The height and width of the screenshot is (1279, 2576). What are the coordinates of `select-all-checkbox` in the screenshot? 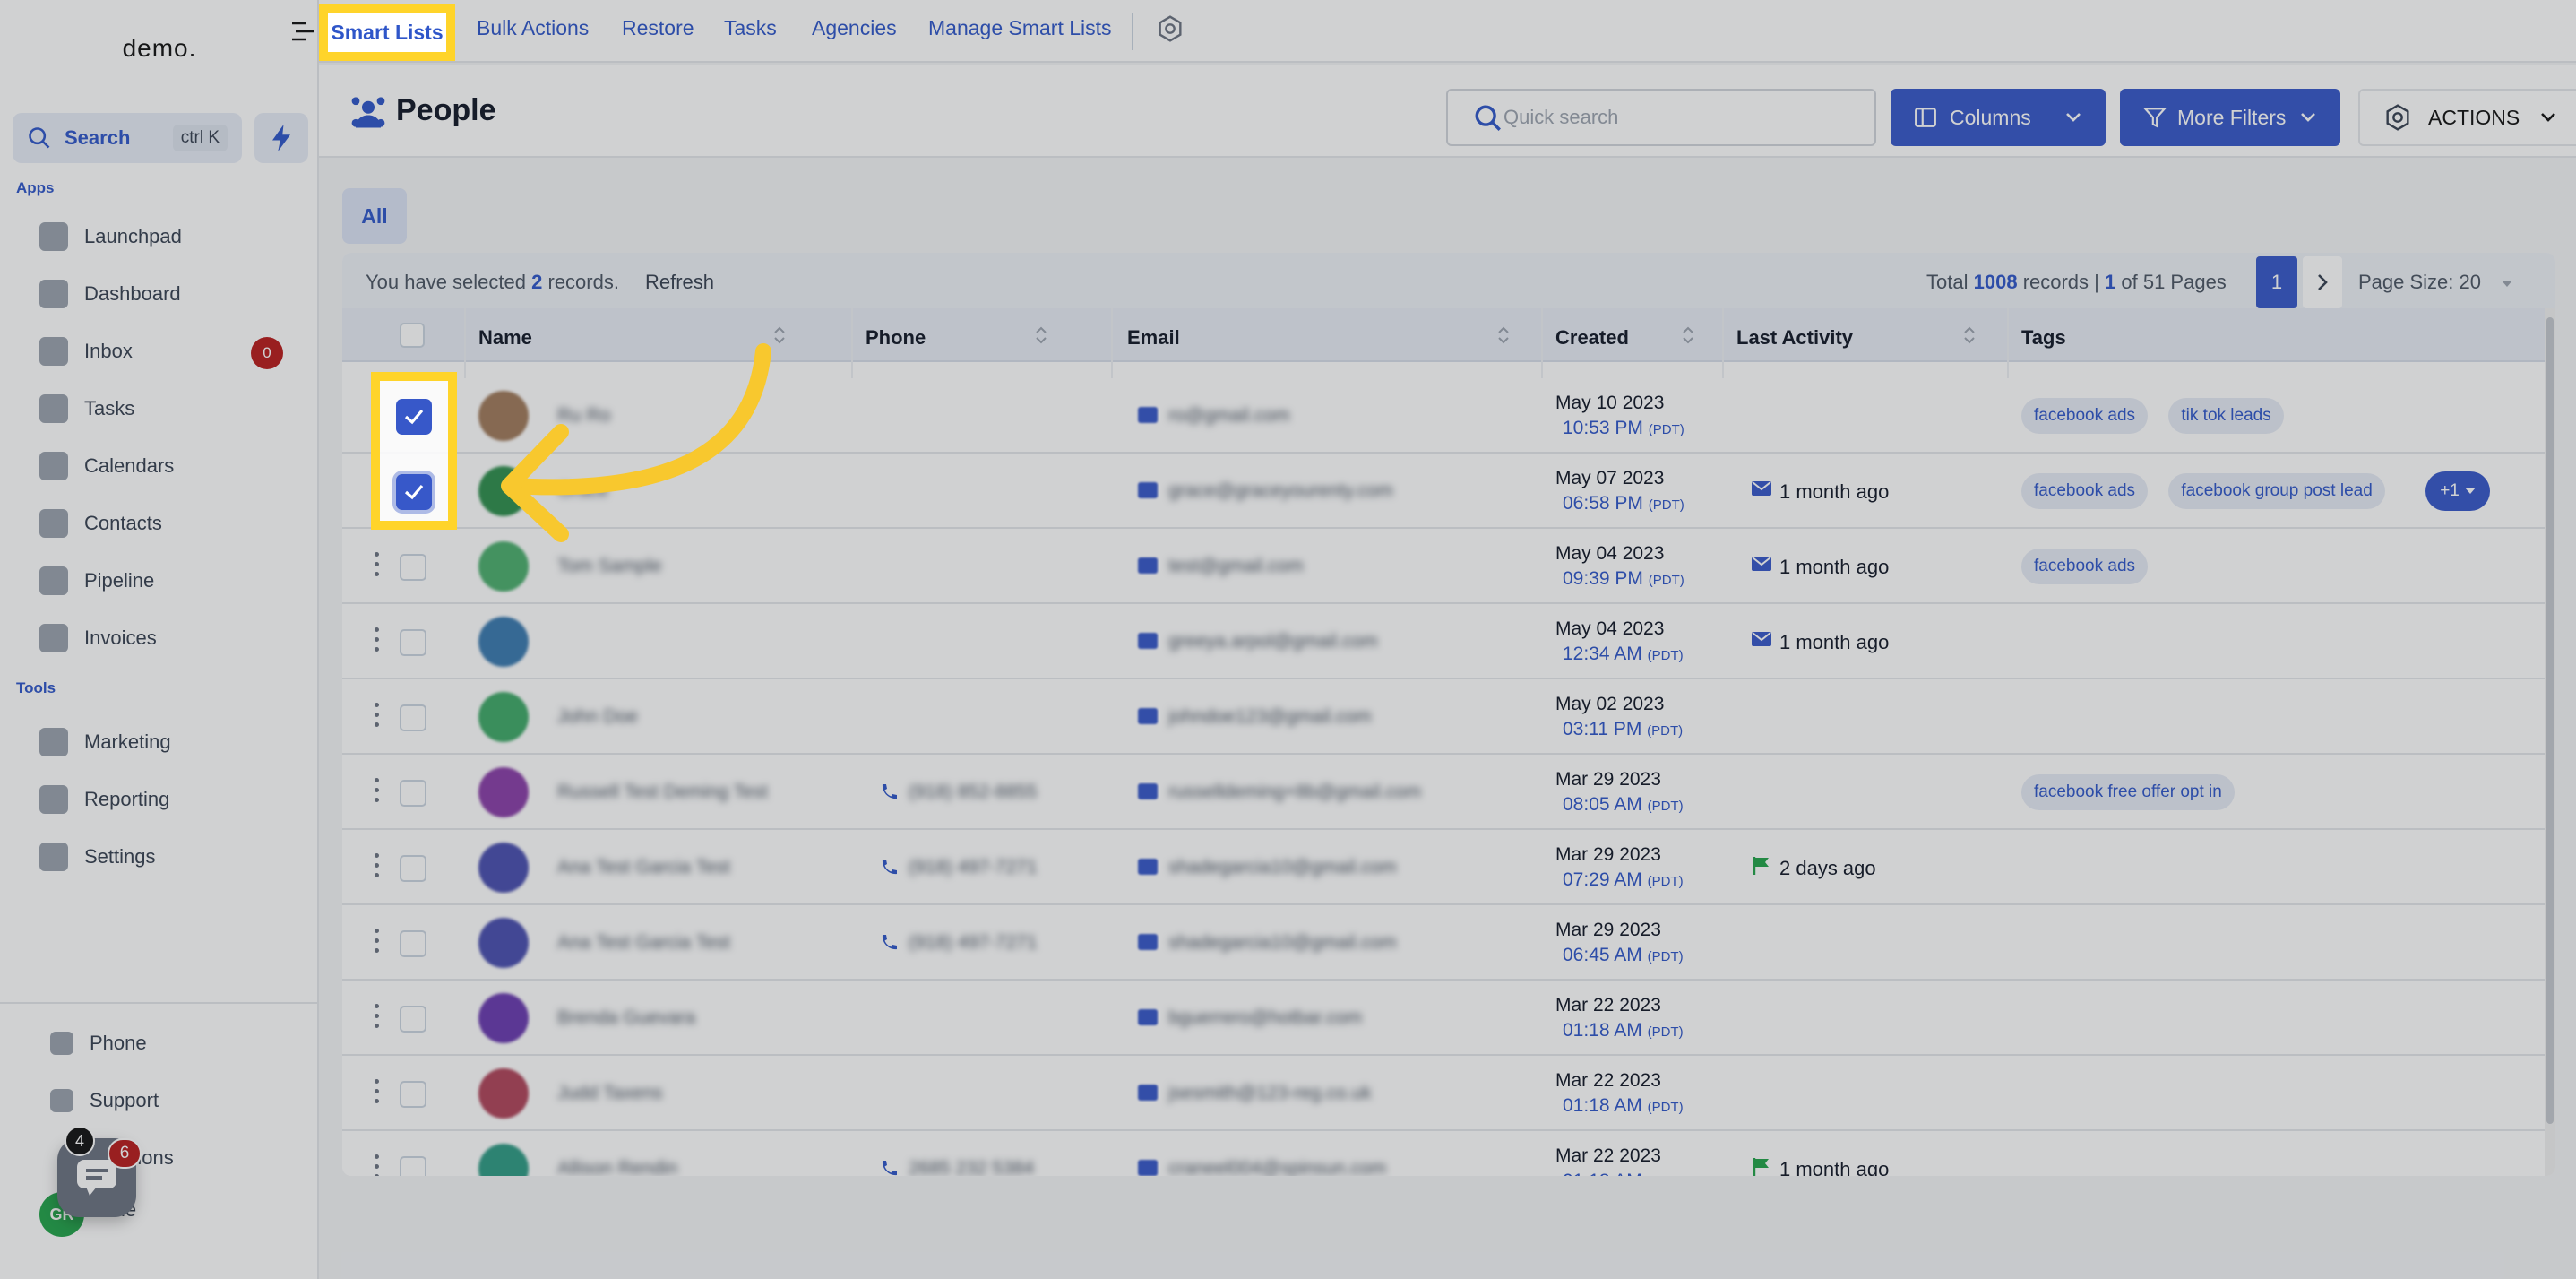 It's located at (412, 335).